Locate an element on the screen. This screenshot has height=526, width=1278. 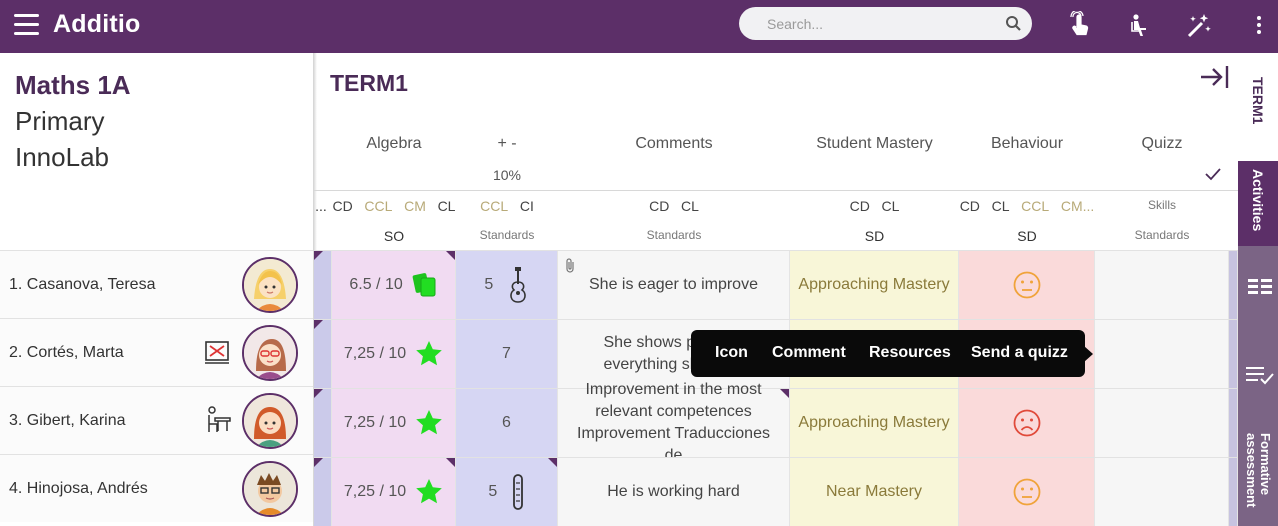
menu-item-resources: Resources is located at coordinates (910, 353).